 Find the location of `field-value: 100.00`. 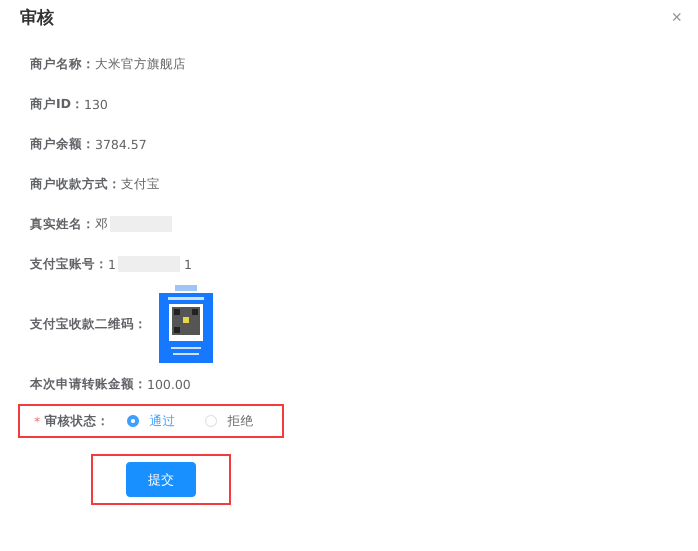

field-value: 100.00 is located at coordinates (169, 384).